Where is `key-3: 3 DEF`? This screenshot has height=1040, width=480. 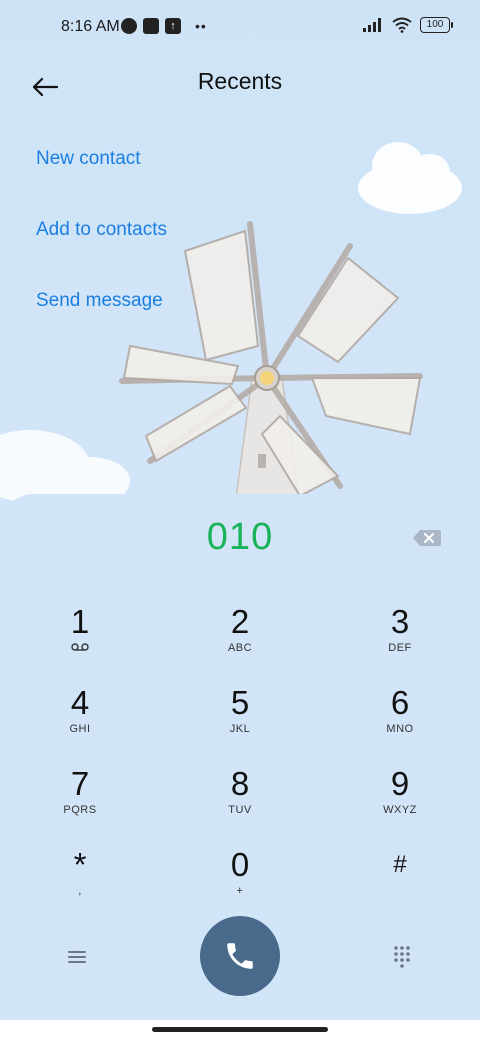 key-3: 3 DEF is located at coordinates (400, 639).